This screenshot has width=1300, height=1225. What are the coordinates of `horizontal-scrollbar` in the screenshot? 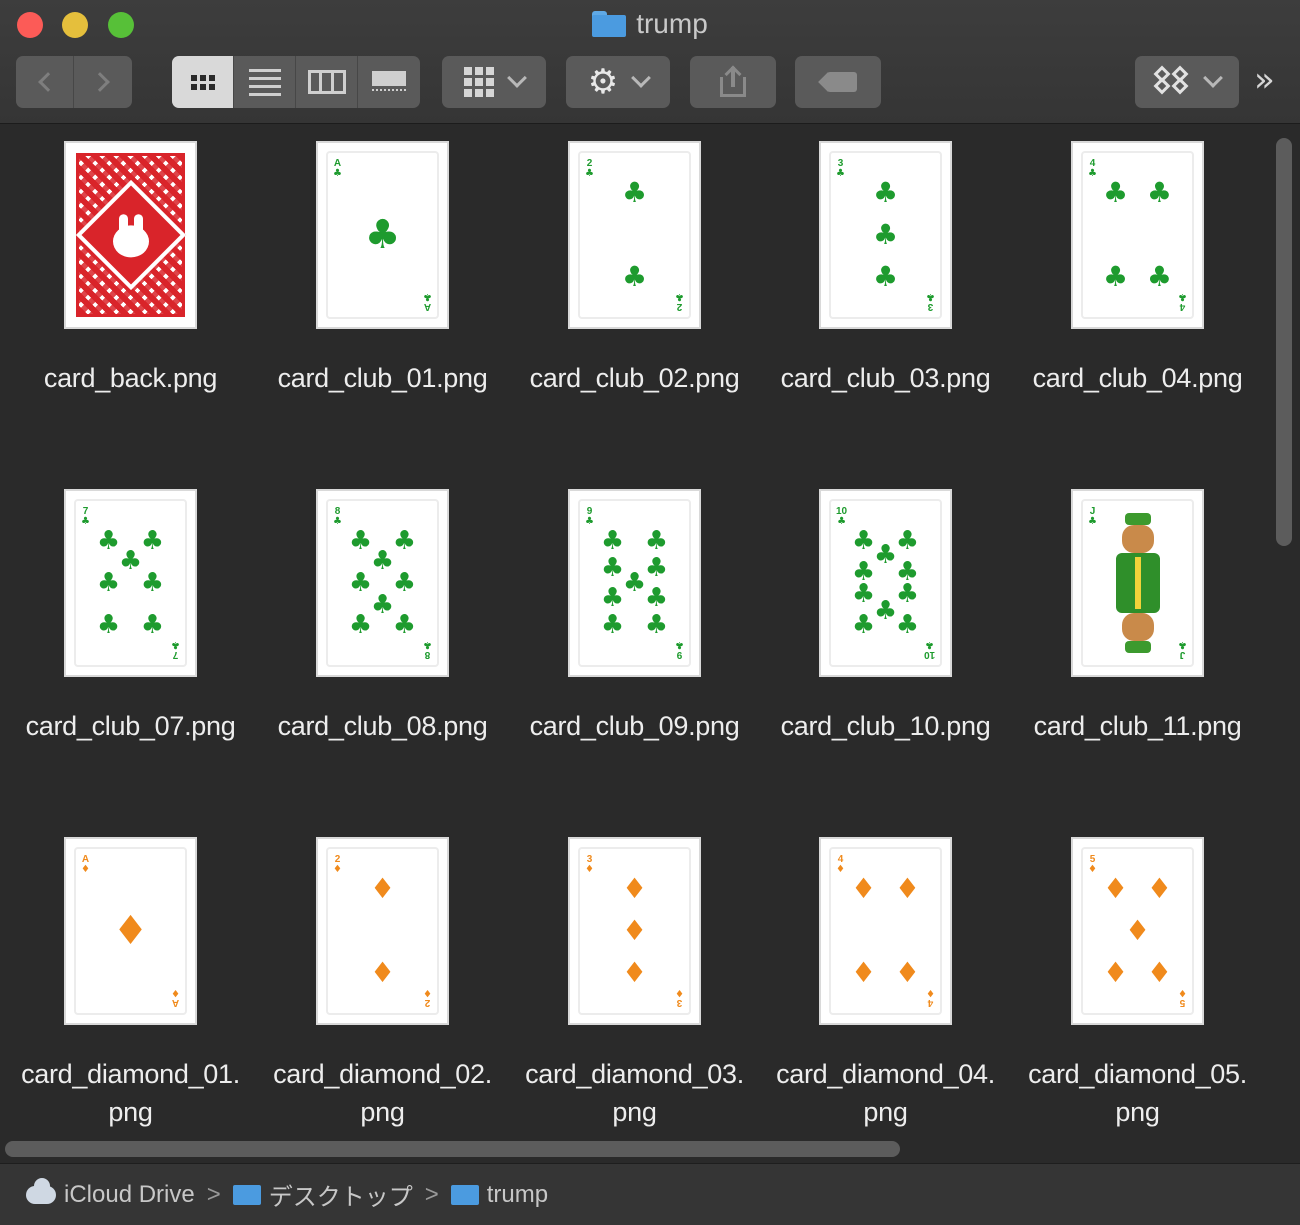 It's located at (452, 1149).